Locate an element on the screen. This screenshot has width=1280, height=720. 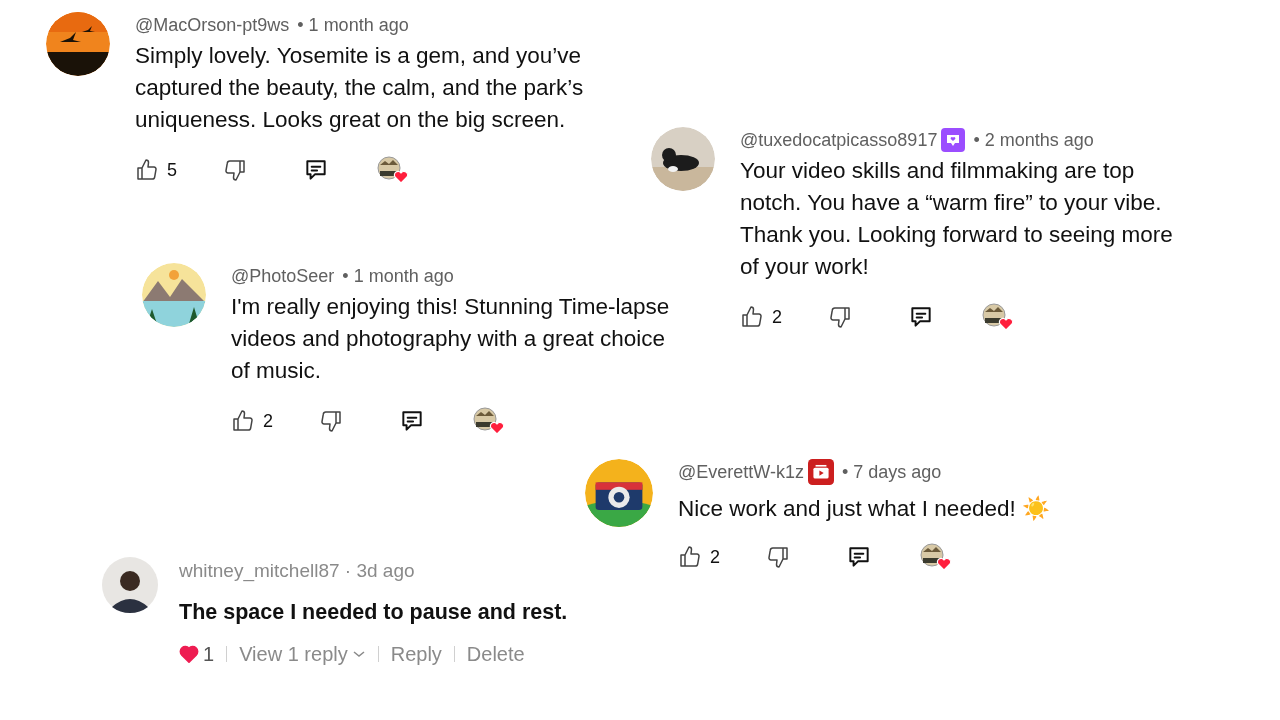
video-badge-icon is located at coordinates (820, 472).